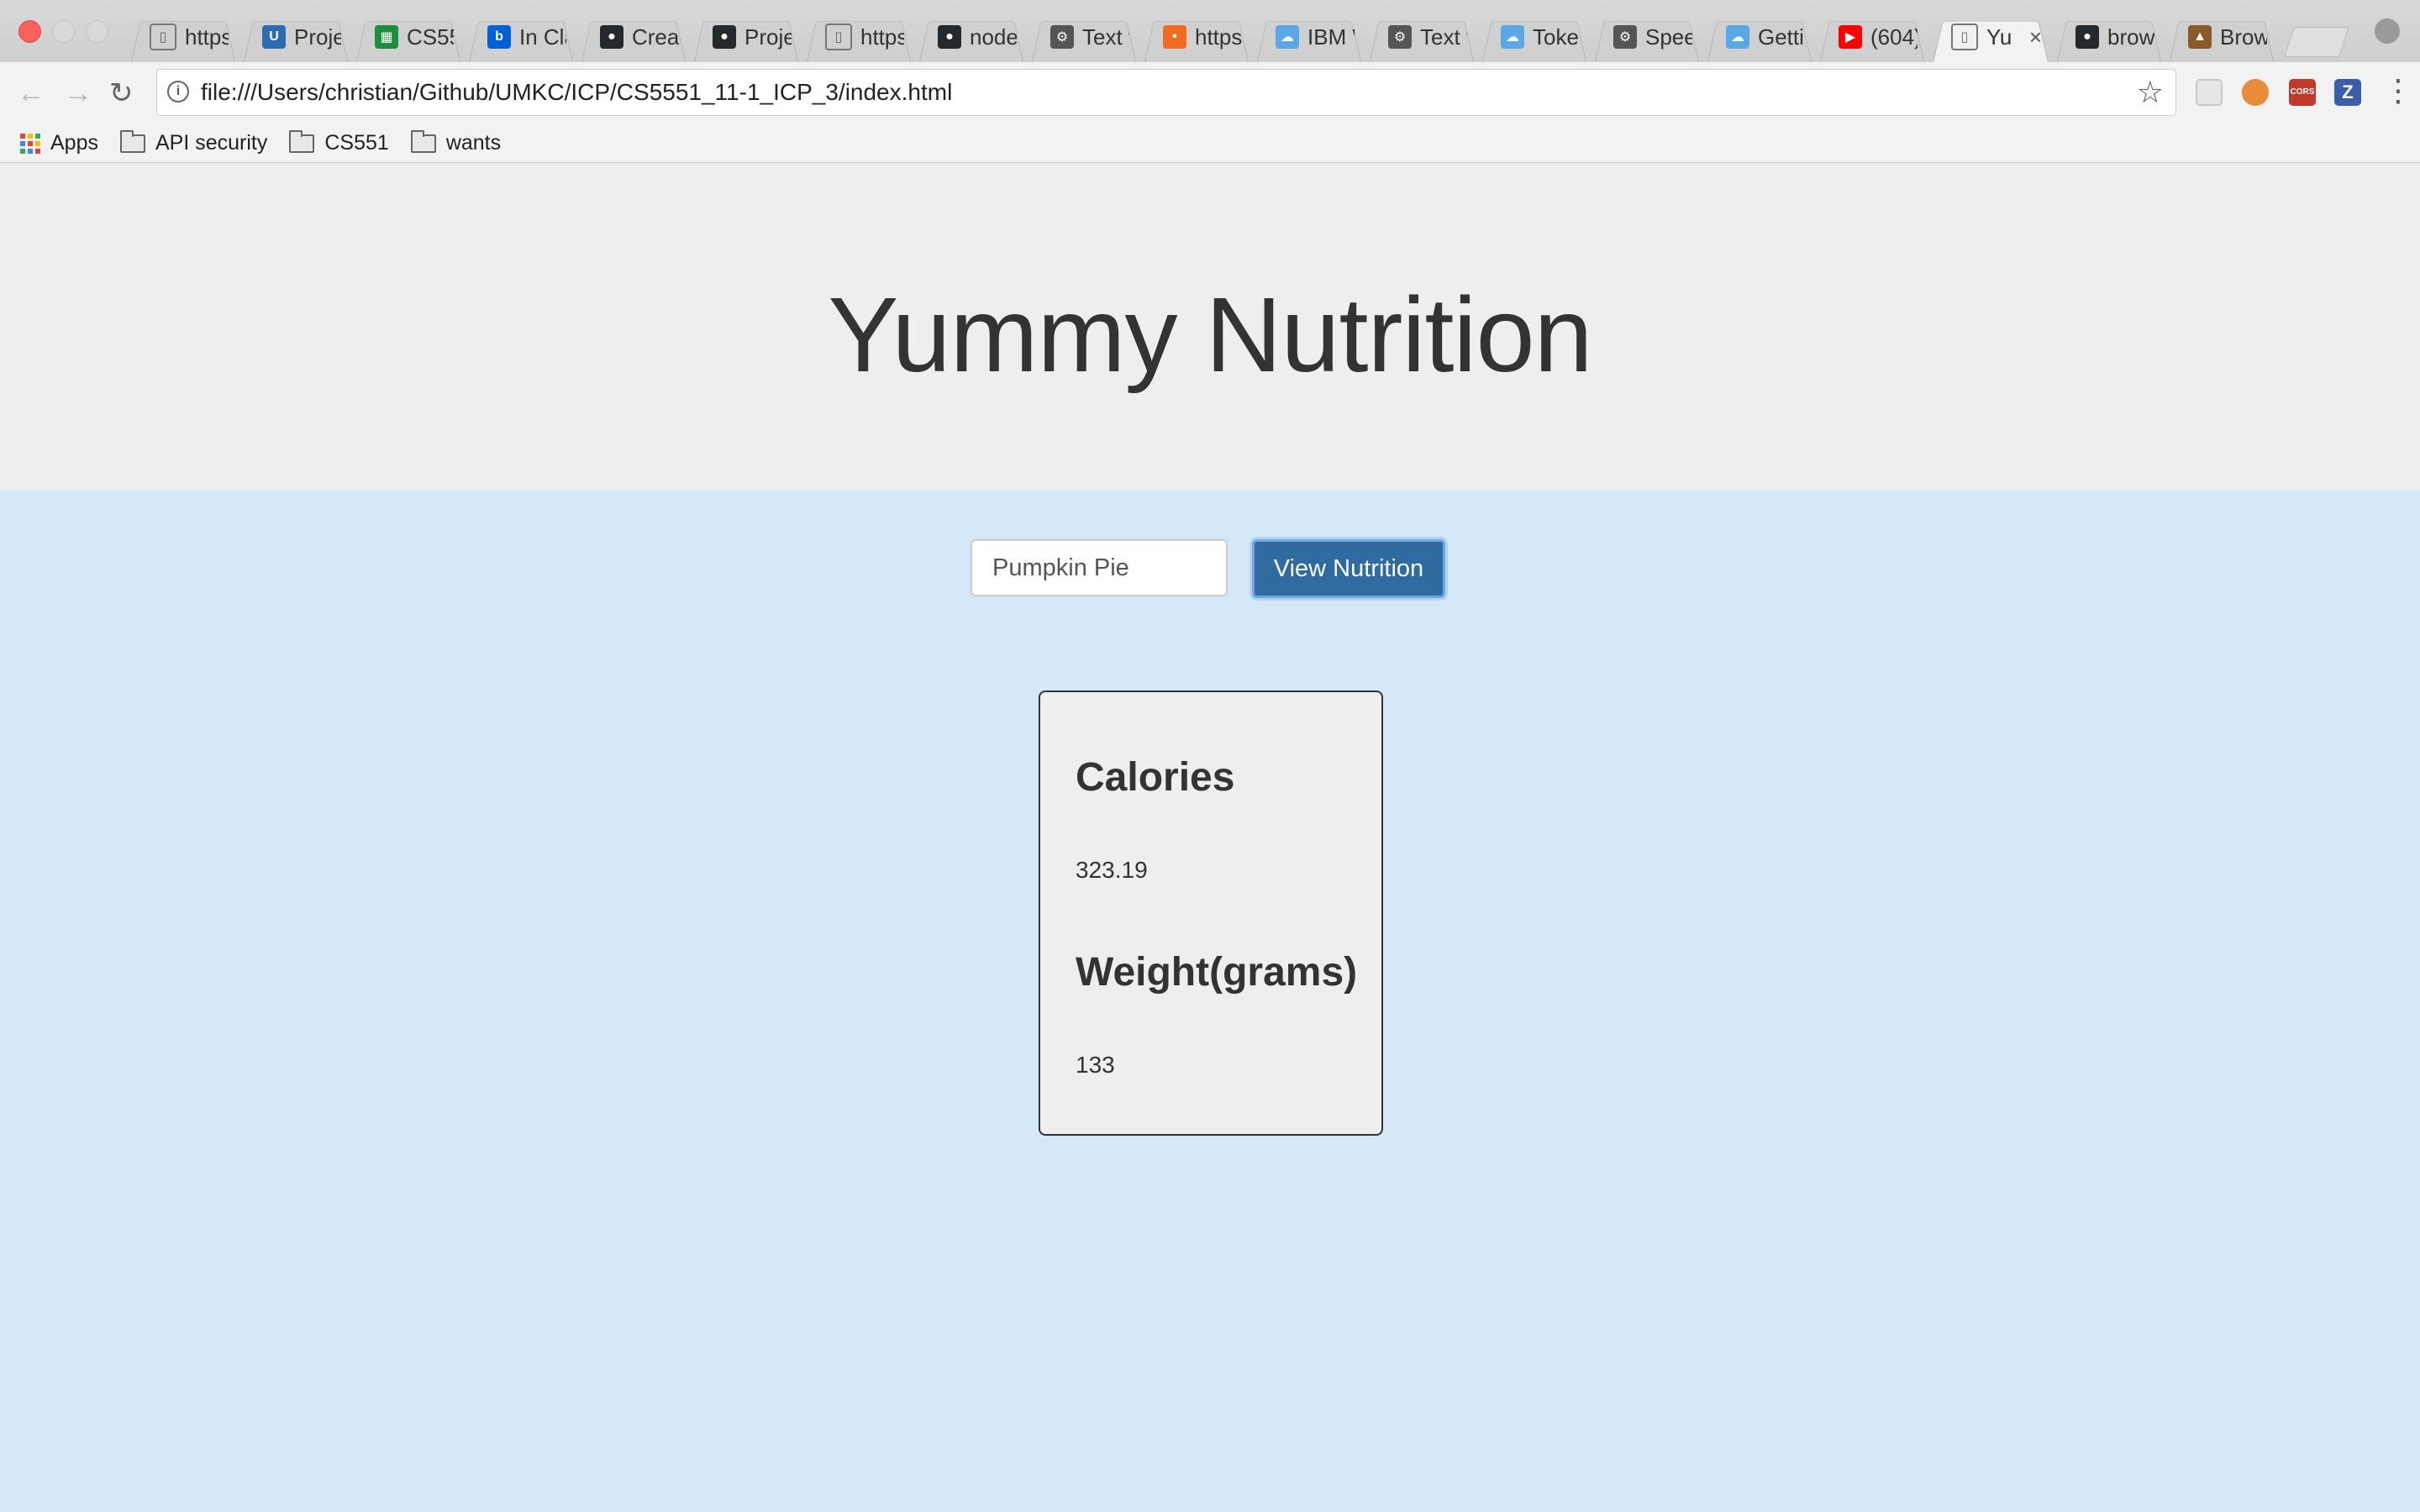 This screenshot has width=2420, height=1512. What do you see at coordinates (2036, 37) in the screenshot?
I see `close-tab-icon: ×` at bounding box center [2036, 37].